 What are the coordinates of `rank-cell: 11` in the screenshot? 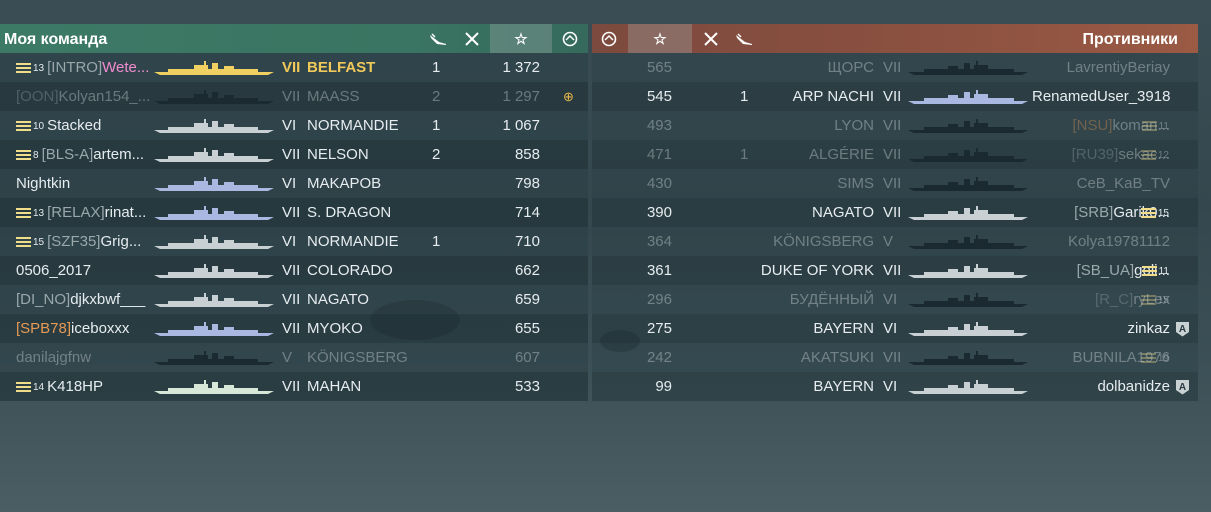 It's located at (1152, 270).